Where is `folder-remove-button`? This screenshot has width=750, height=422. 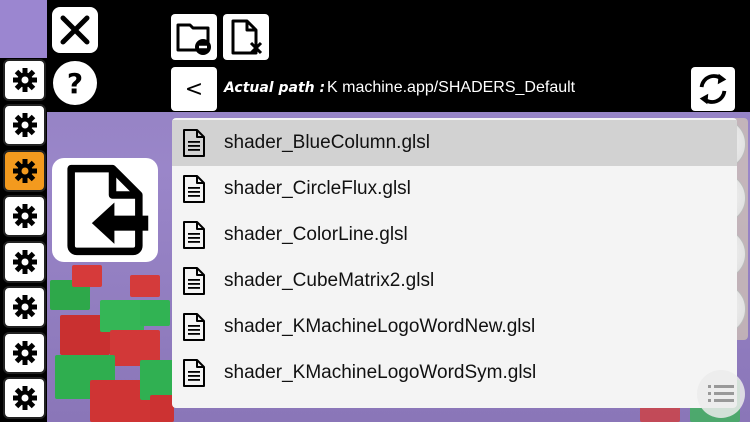 folder-remove-button is located at coordinates (194, 37).